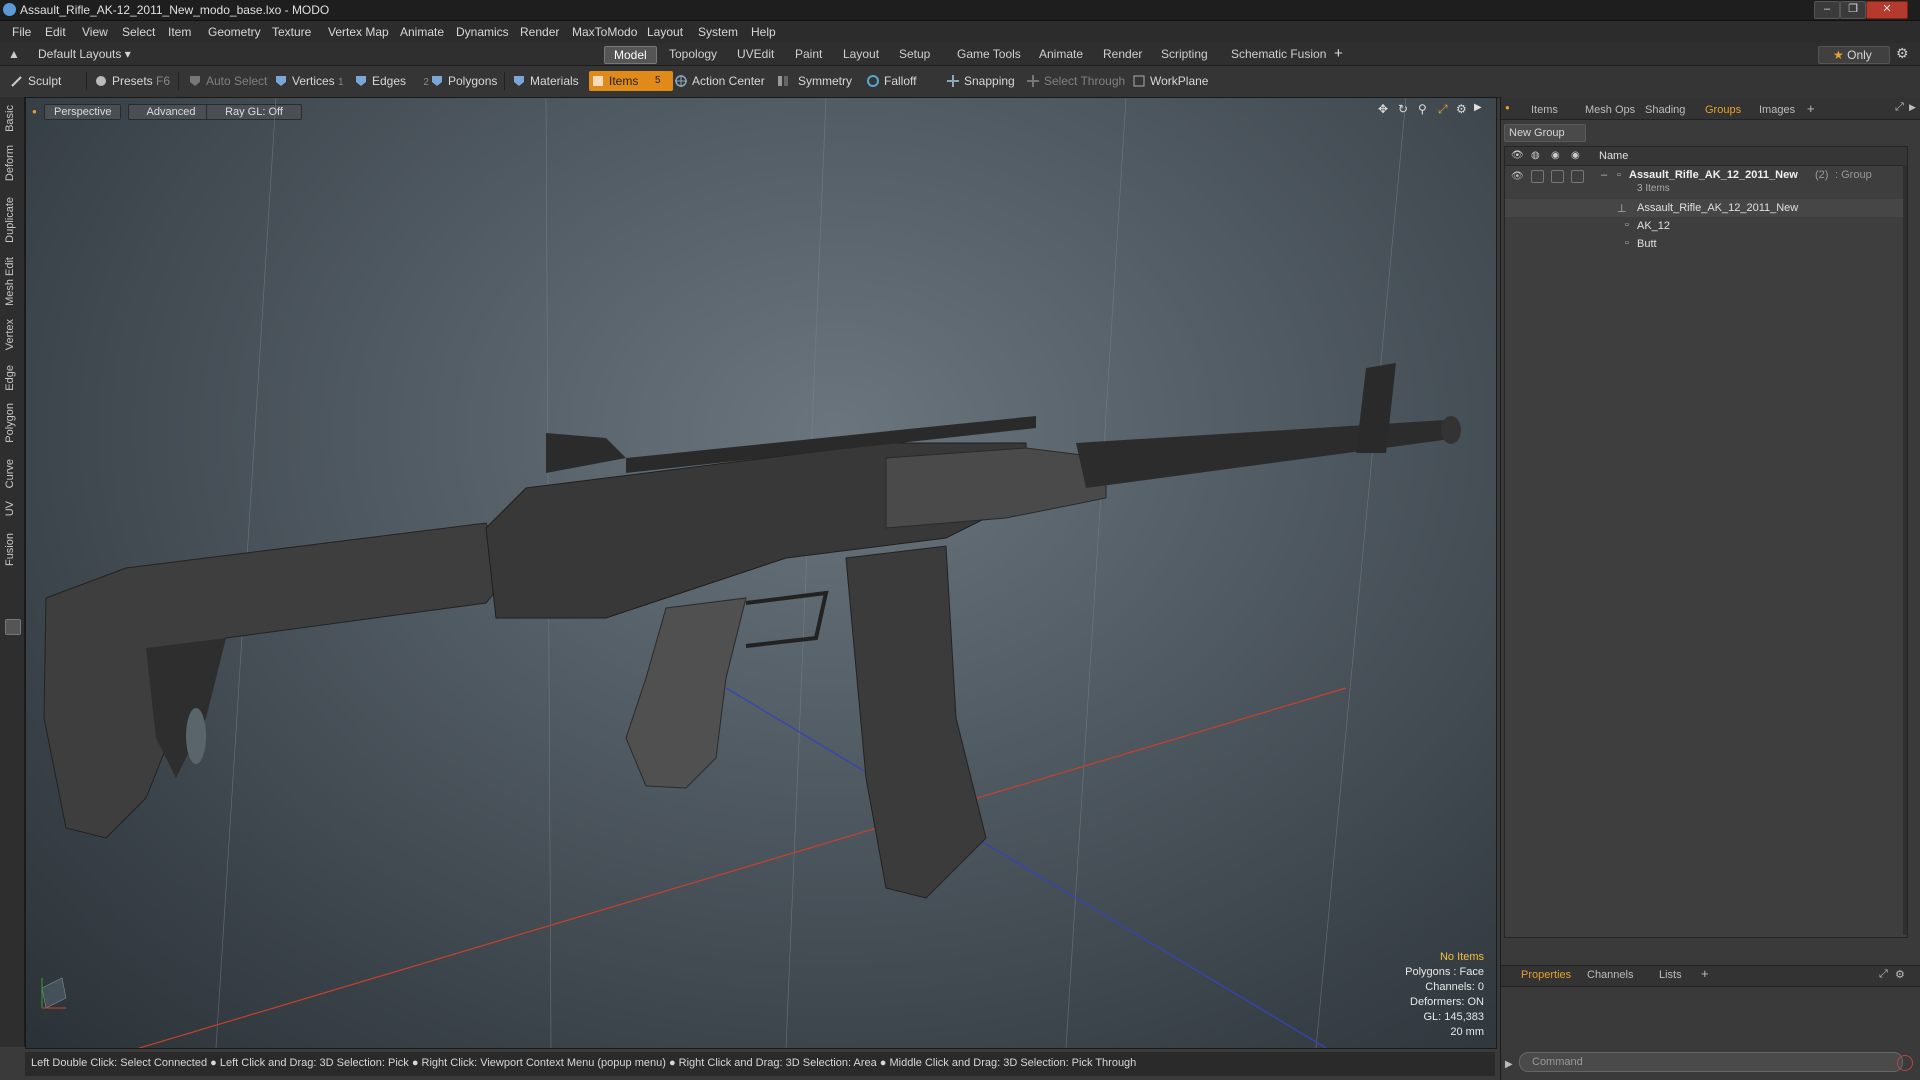  What do you see at coordinates (291, 32) in the screenshot?
I see `menu-texture: Texture` at bounding box center [291, 32].